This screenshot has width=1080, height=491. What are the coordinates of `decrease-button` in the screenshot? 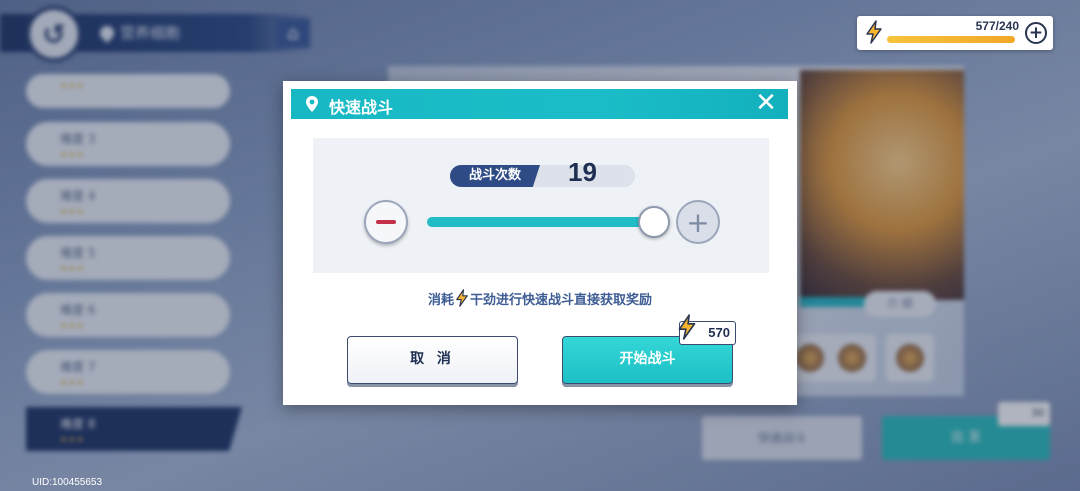 It's located at (386, 222).